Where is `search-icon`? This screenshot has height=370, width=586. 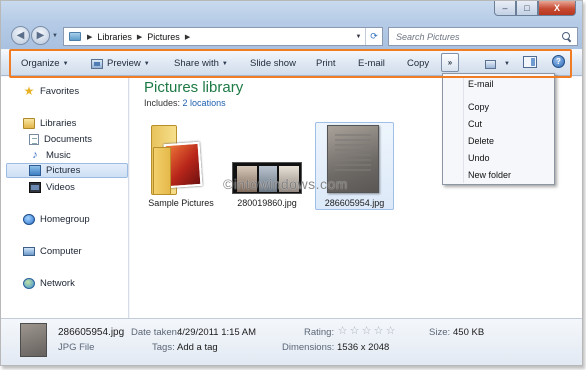 search-icon is located at coordinates (567, 36).